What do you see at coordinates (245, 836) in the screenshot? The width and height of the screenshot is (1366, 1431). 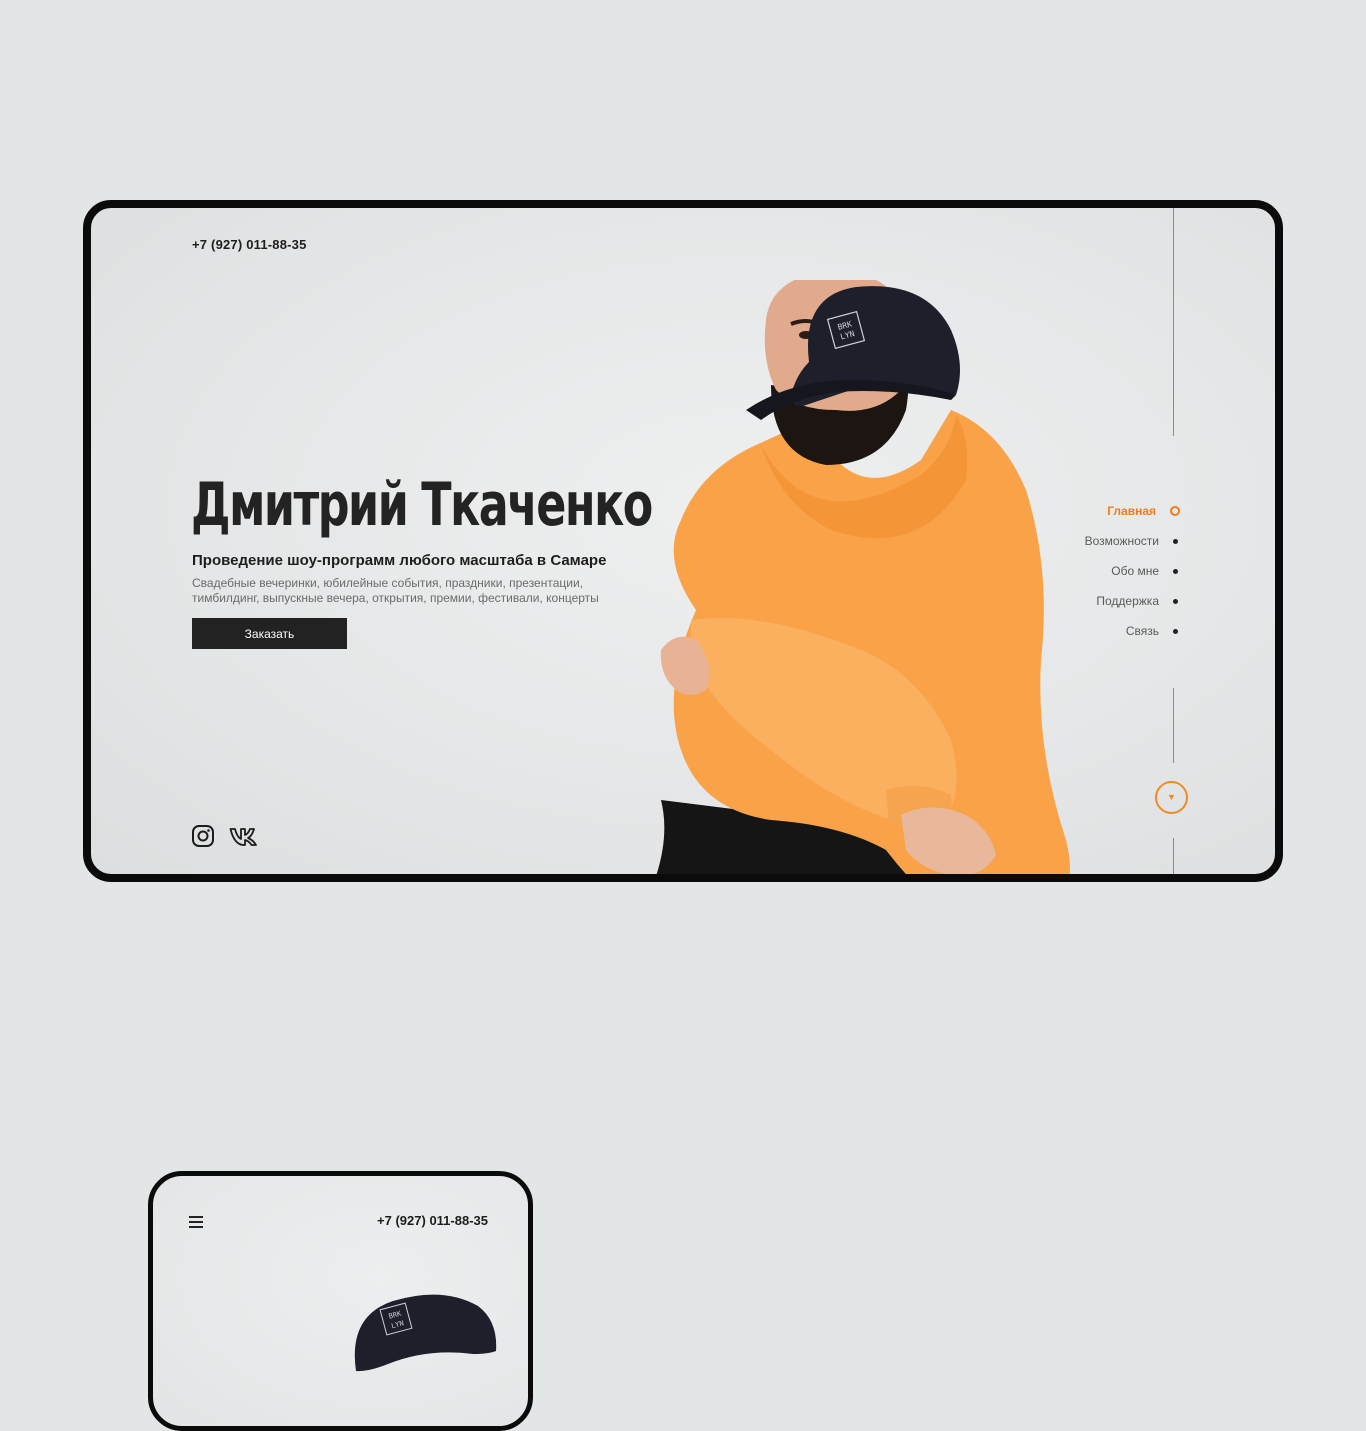 I see `vk-icon` at bounding box center [245, 836].